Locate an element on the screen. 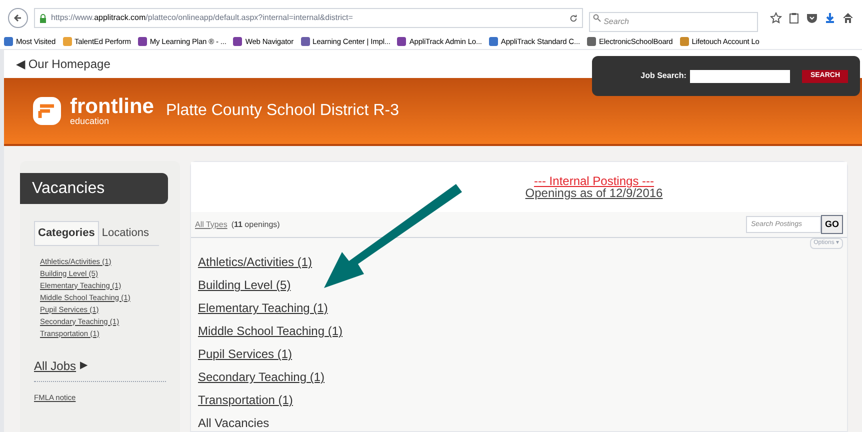 This screenshot has width=862, height=432. back-button is located at coordinates (18, 18).